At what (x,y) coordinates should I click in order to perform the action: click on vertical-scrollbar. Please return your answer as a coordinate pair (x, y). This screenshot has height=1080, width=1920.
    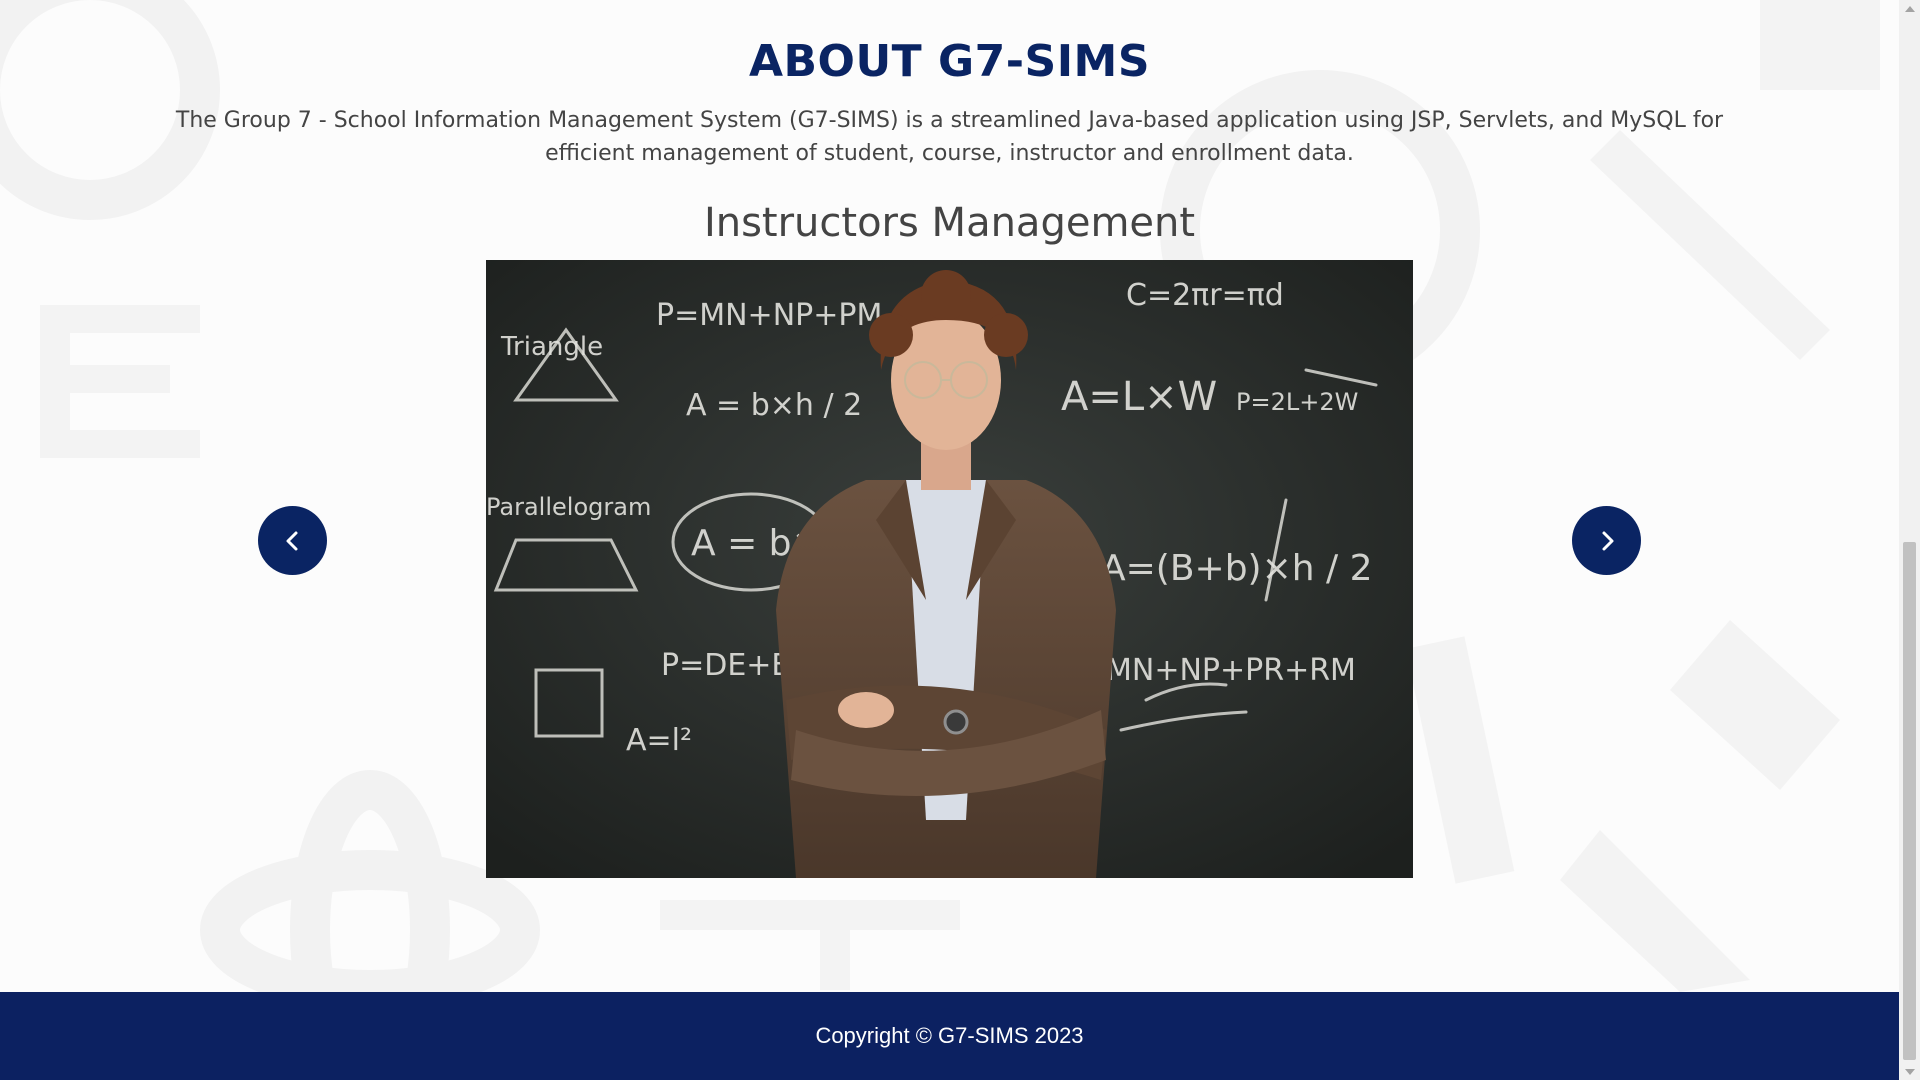
    Looking at the image, I should click on (1909, 540).